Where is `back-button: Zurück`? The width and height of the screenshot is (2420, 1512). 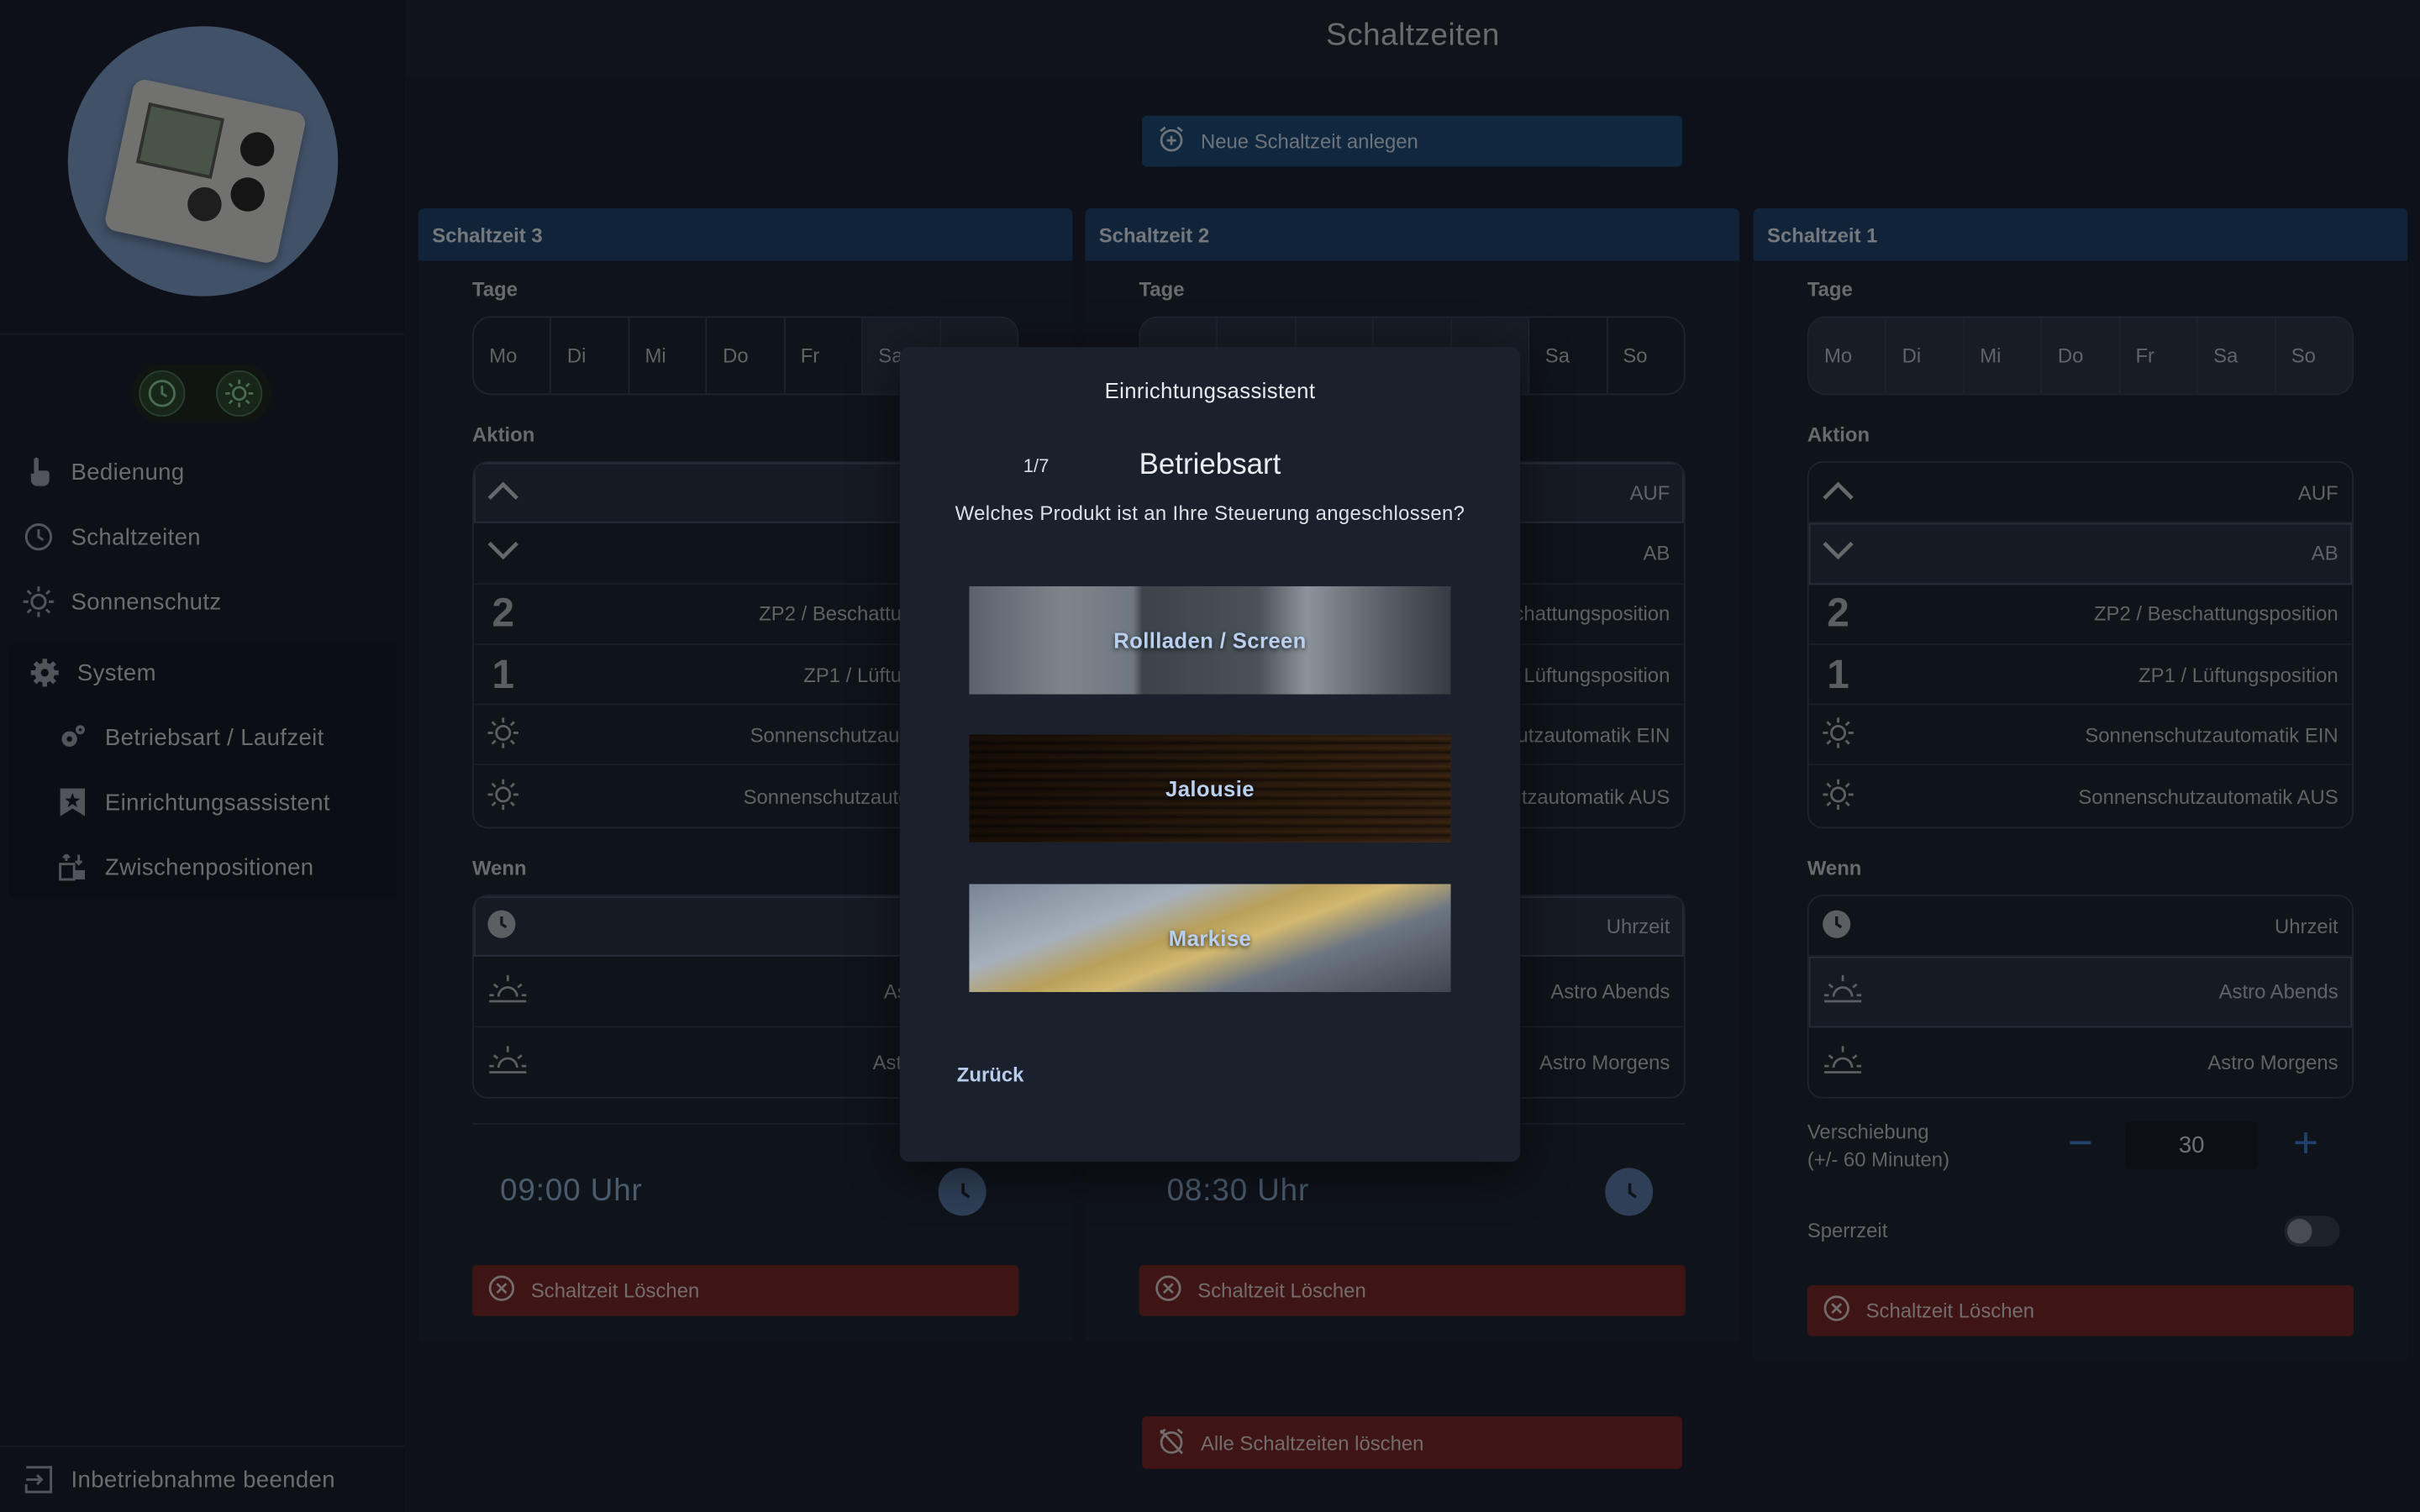
back-button: Zurück is located at coordinates (991, 1075).